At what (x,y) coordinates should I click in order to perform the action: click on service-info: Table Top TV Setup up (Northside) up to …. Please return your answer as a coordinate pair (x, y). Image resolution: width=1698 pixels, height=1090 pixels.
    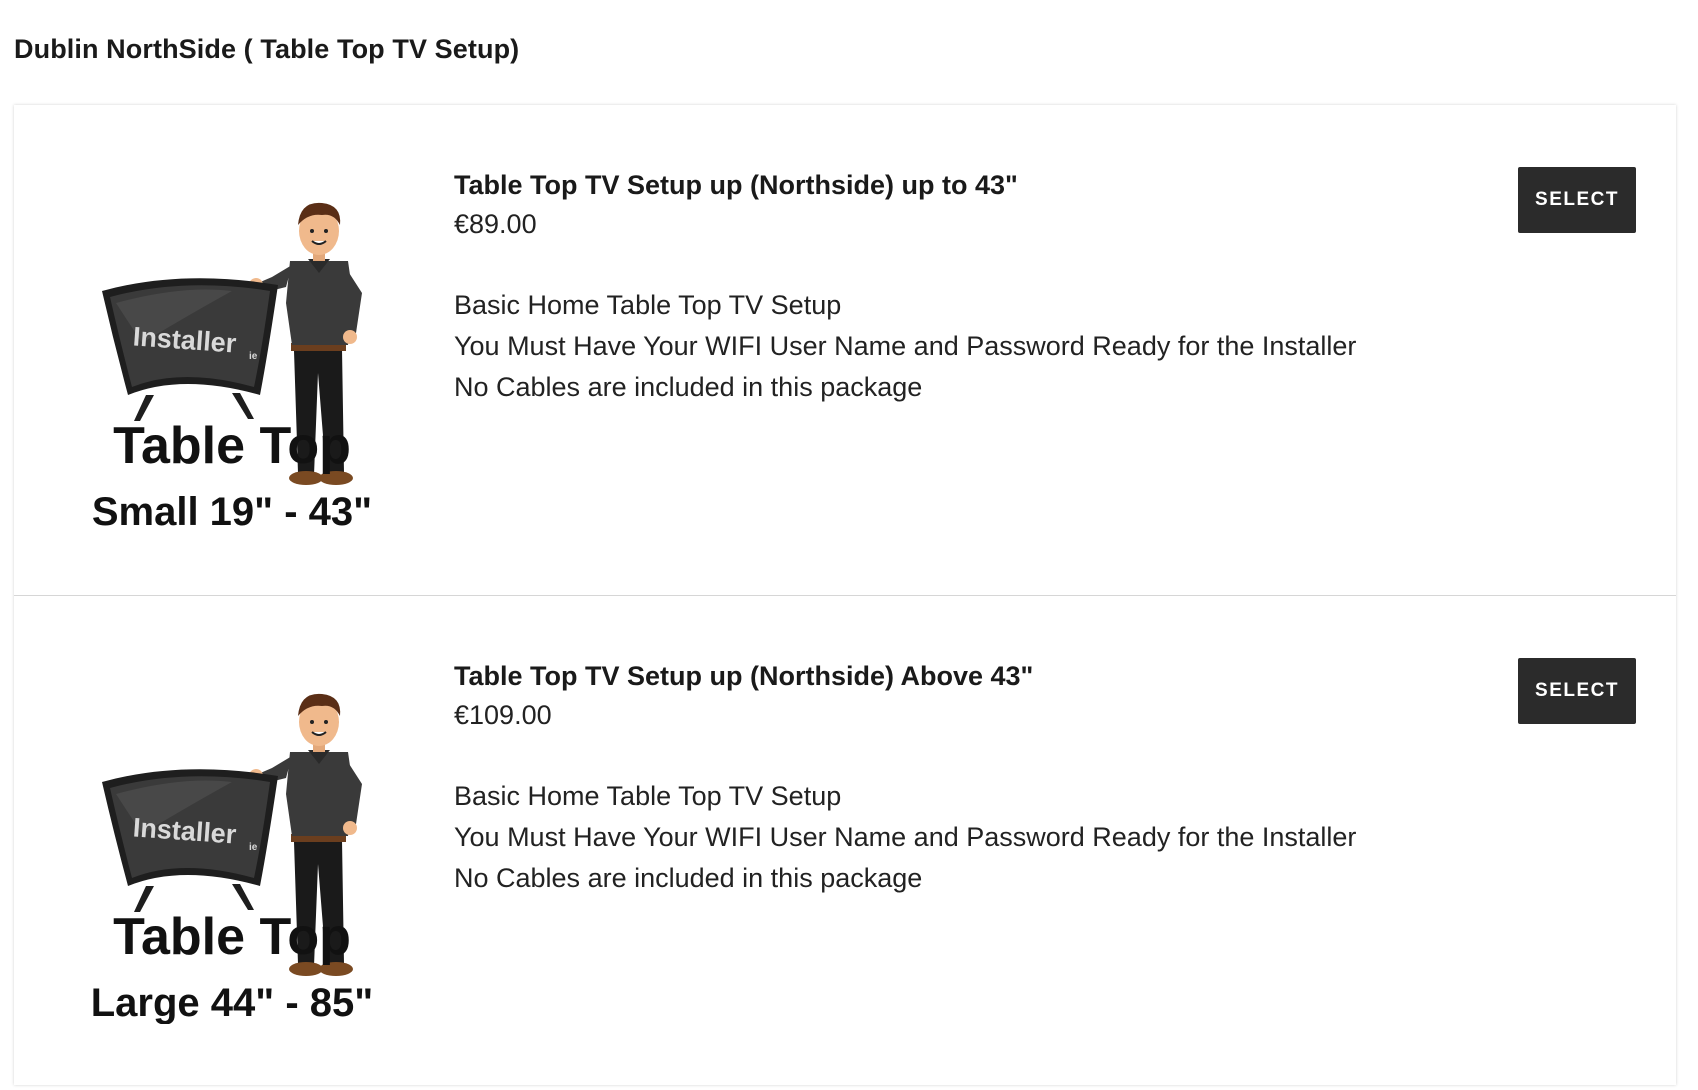
    Looking at the image, I should click on (954, 287).